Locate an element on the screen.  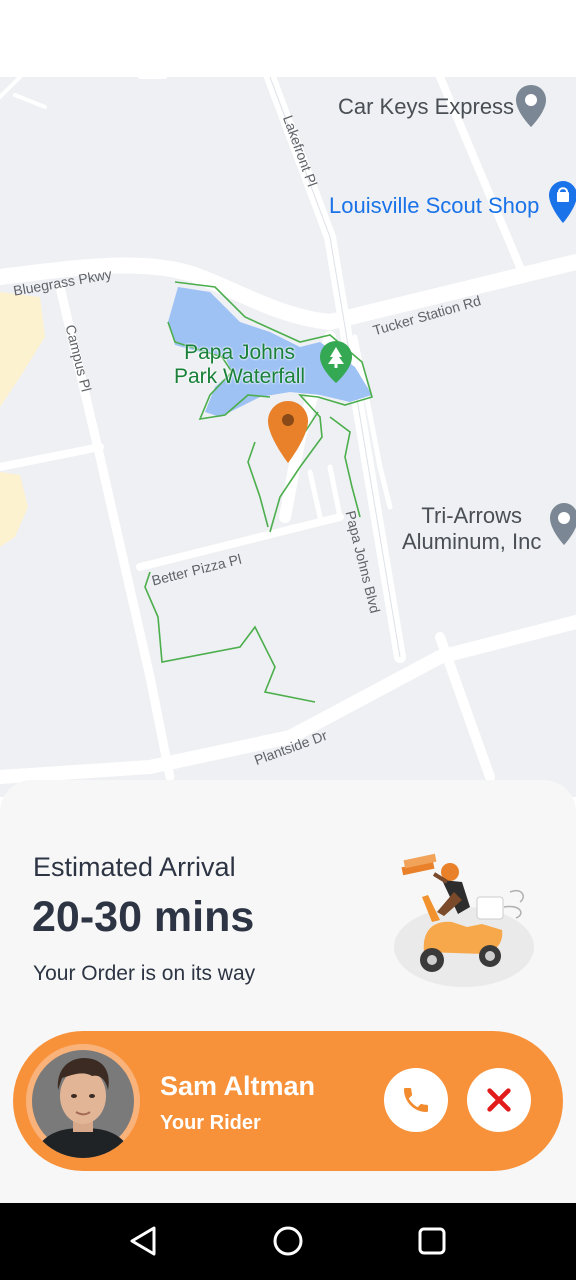
destination-pin-icon is located at coordinates (288, 432).